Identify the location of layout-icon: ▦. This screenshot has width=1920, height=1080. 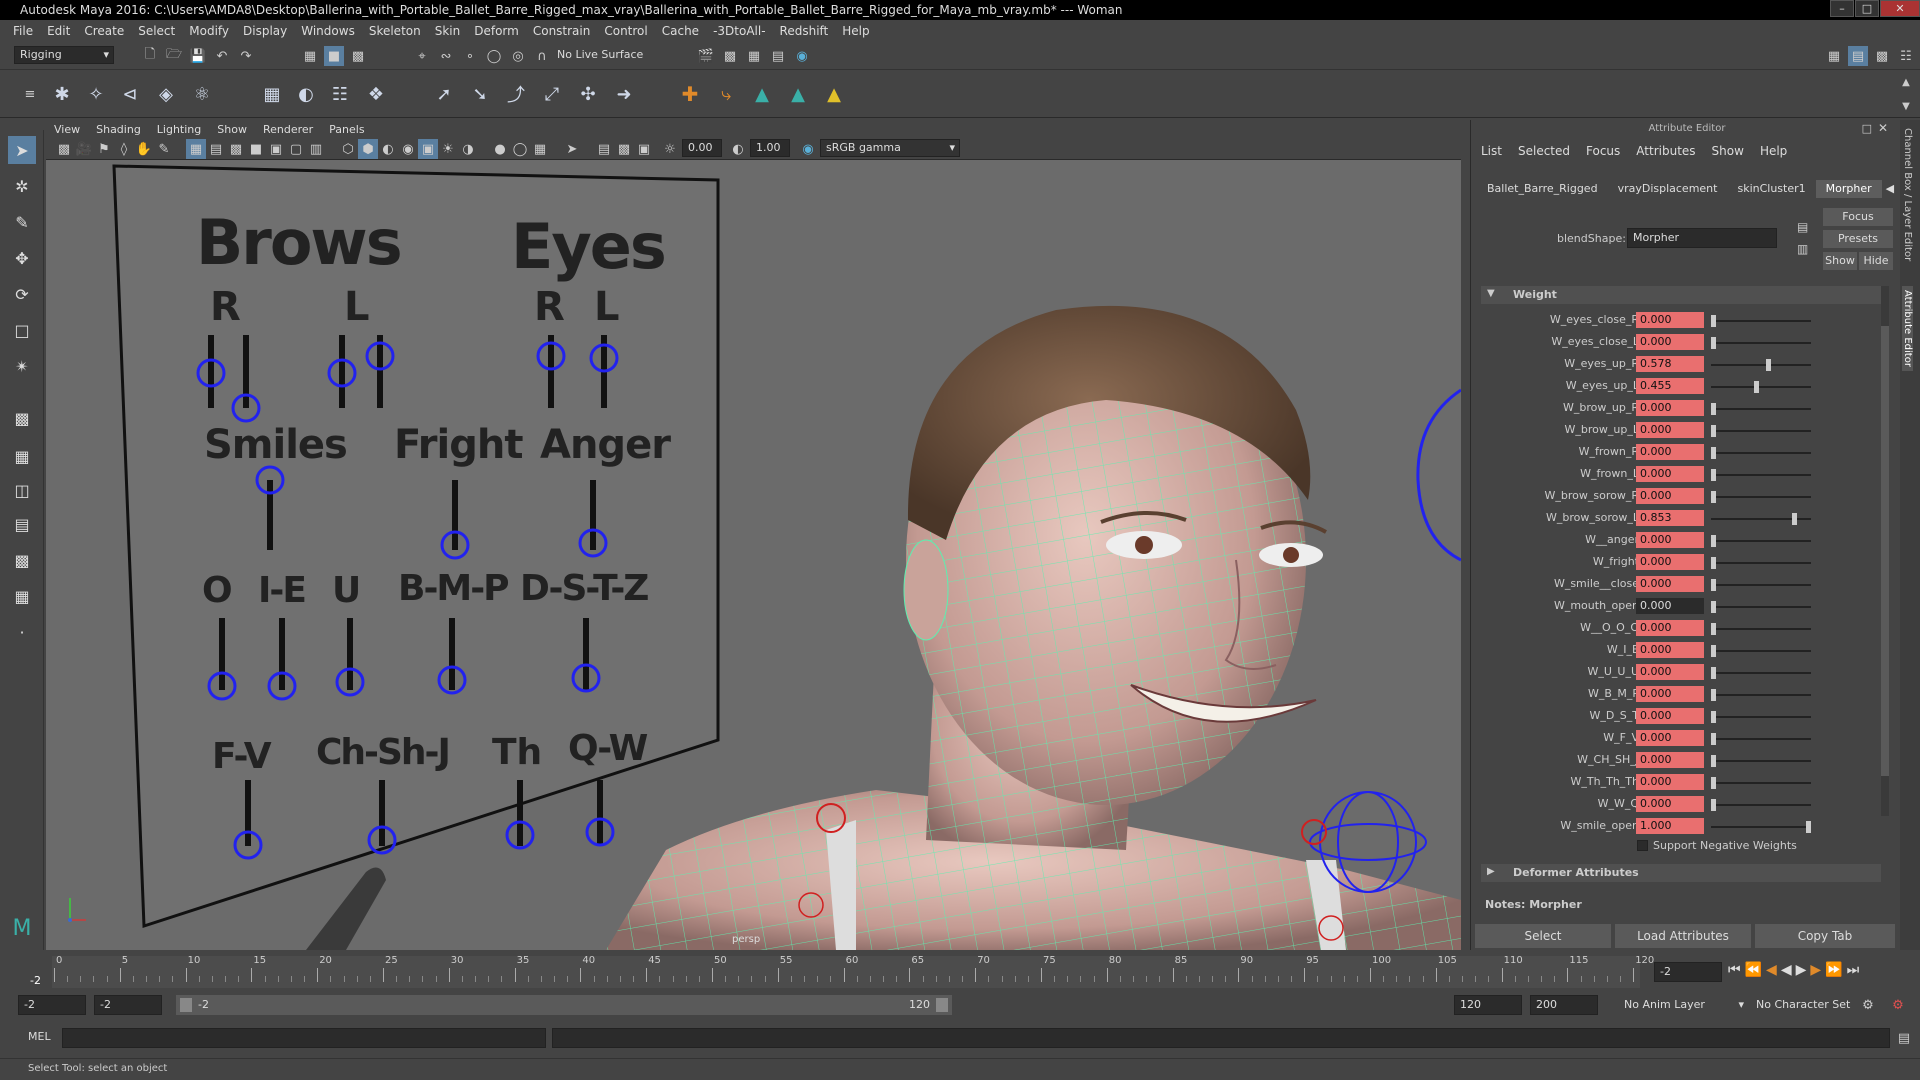
(1834, 56).